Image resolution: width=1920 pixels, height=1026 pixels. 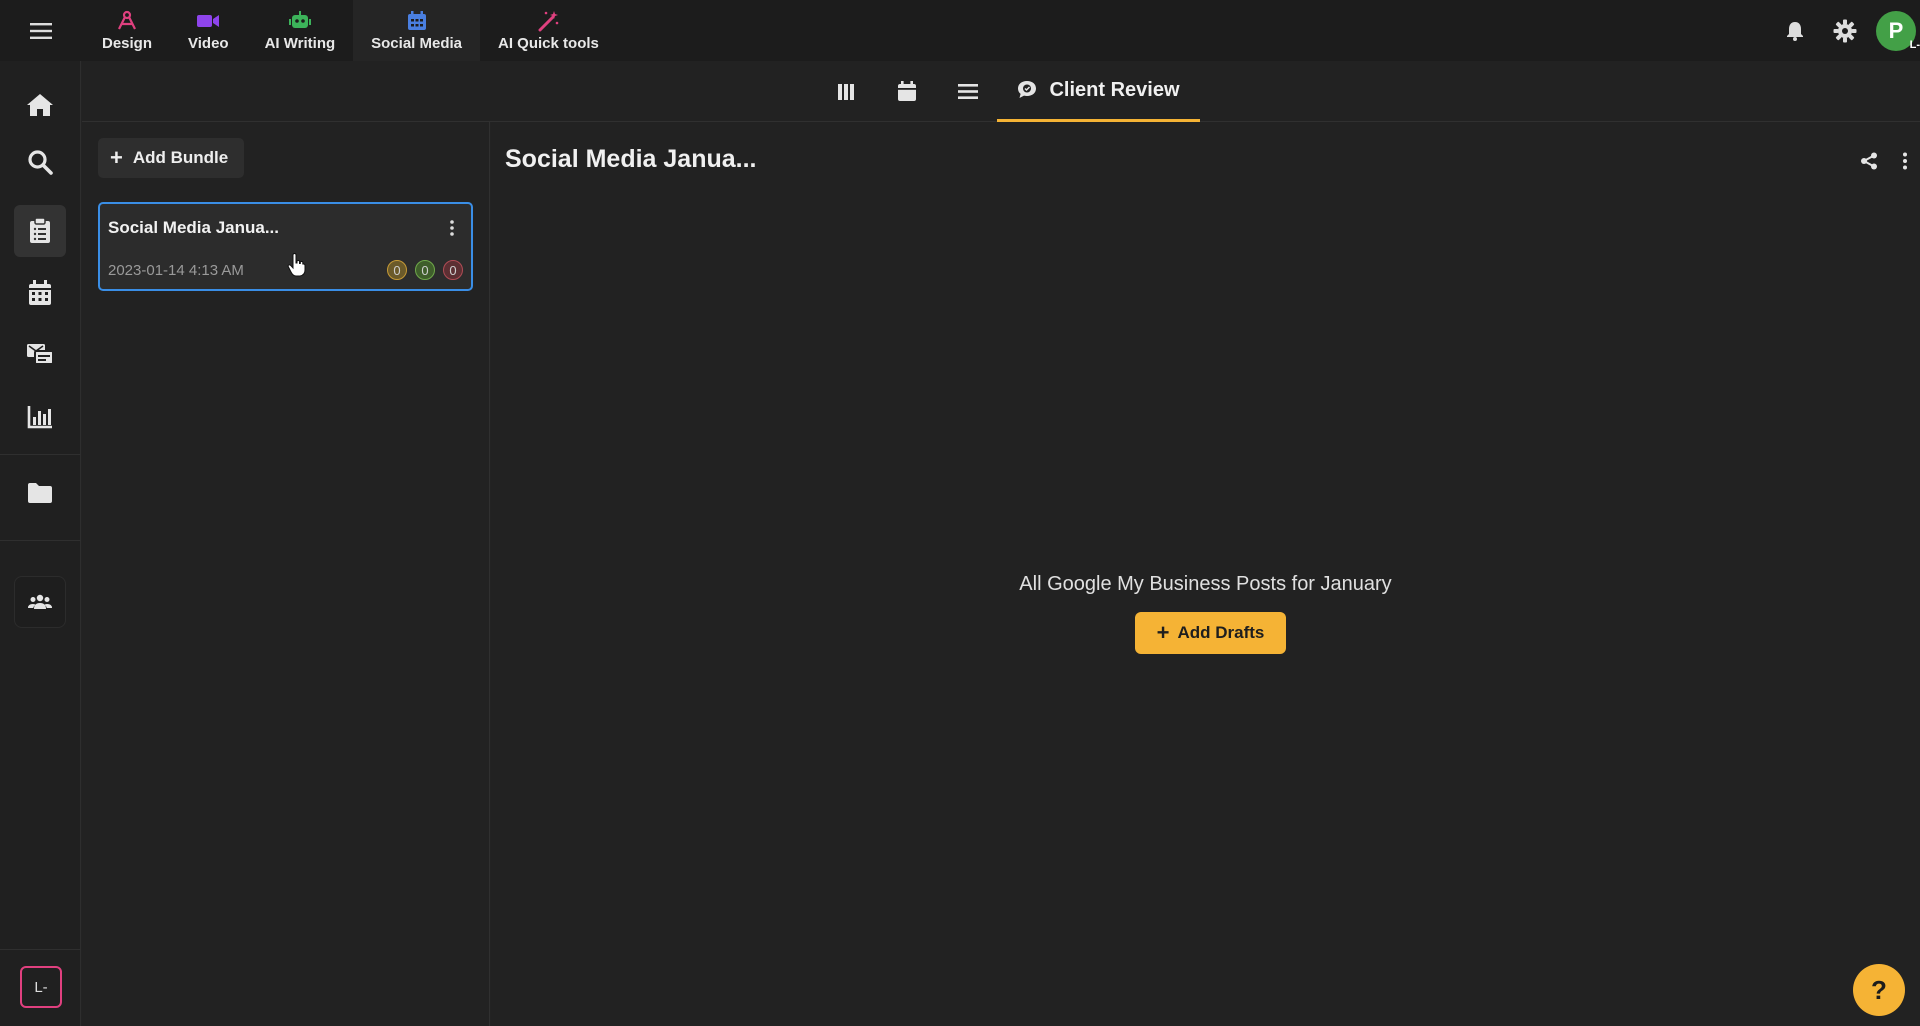 I want to click on help-button: ?, so click(x=1879, y=990).